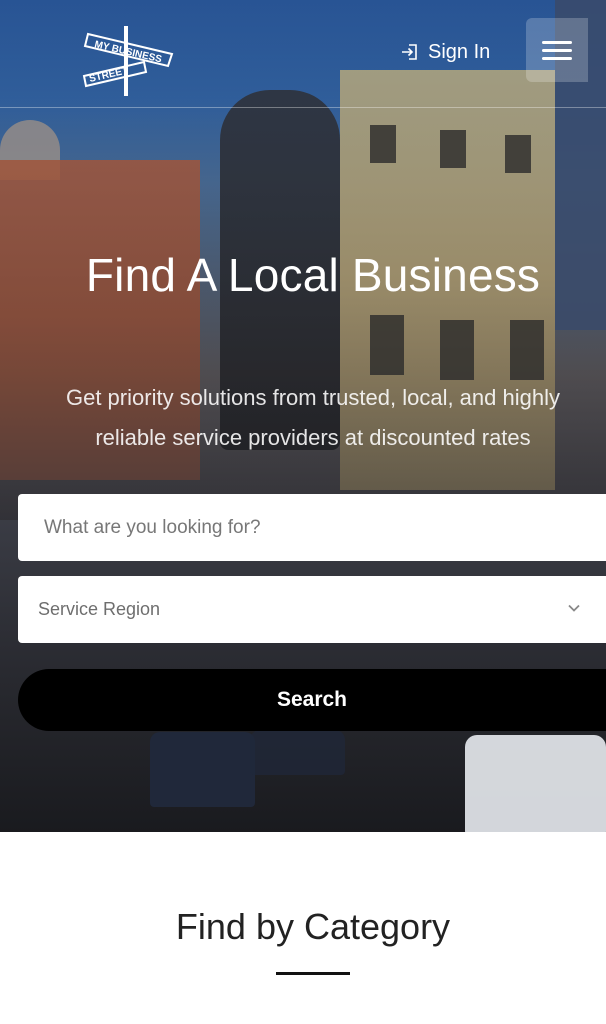  I want to click on chevron-down-icon, so click(574, 608).